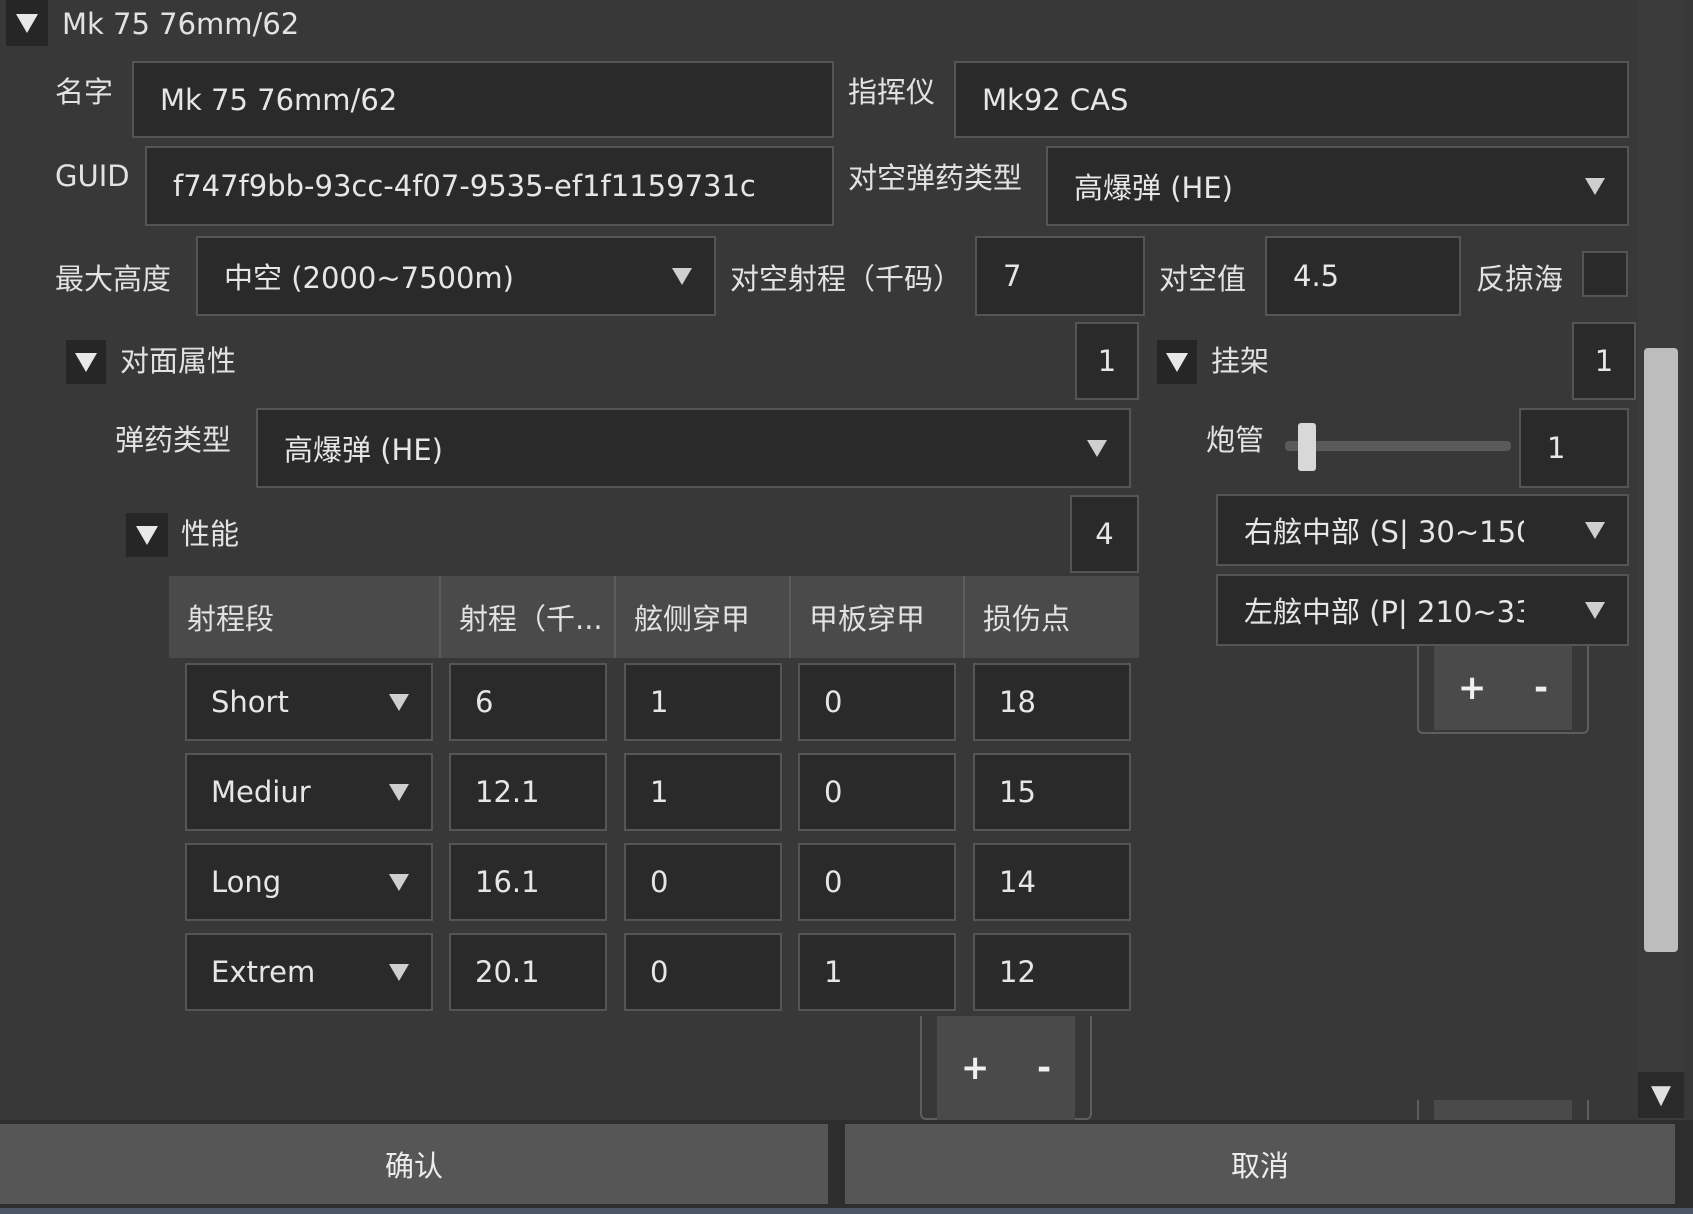 The height and width of the screenshot is (1214, 1693). I want to click on mount-add-button: +, so click(1472, 688).